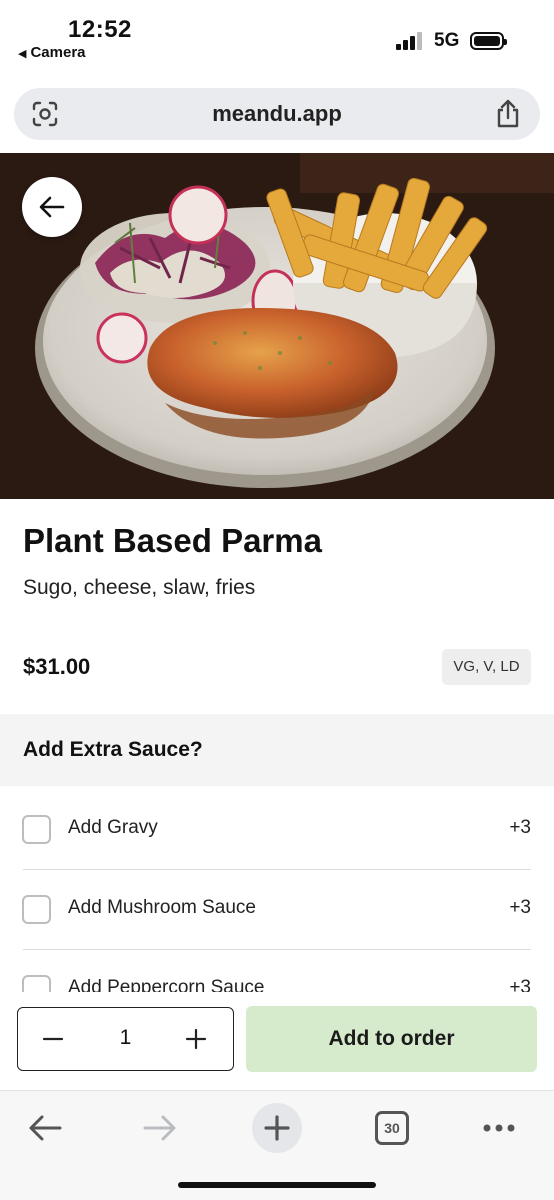 The width and height of the screenshot is (554, 1200). I want to click on increase-quantity-button, so click(196, 1039).